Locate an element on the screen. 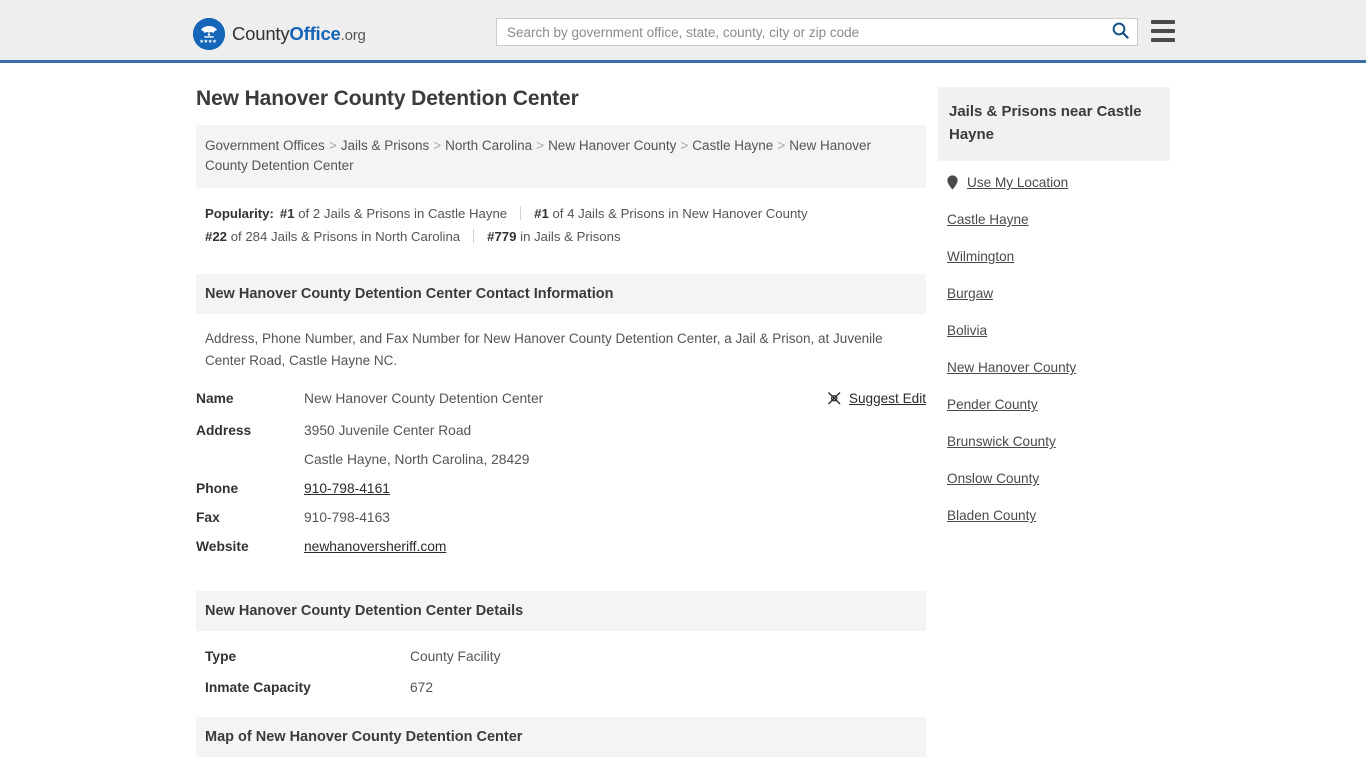 The height and width of the screenshot is (768, 1366). popularity-rank-0: #1 is located at coordinates (287, 213).